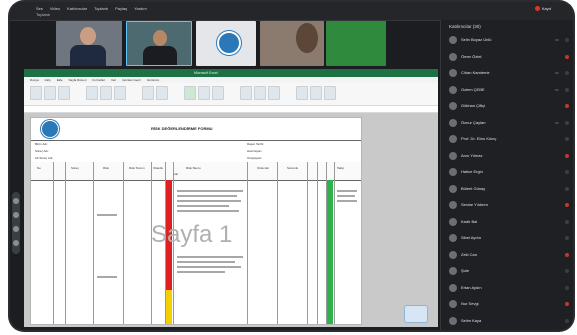  What do you see at coordinates (542, 8) in the screenshot?
I see `recording-indicator: Kayıt` at bounding box center [542, 8].